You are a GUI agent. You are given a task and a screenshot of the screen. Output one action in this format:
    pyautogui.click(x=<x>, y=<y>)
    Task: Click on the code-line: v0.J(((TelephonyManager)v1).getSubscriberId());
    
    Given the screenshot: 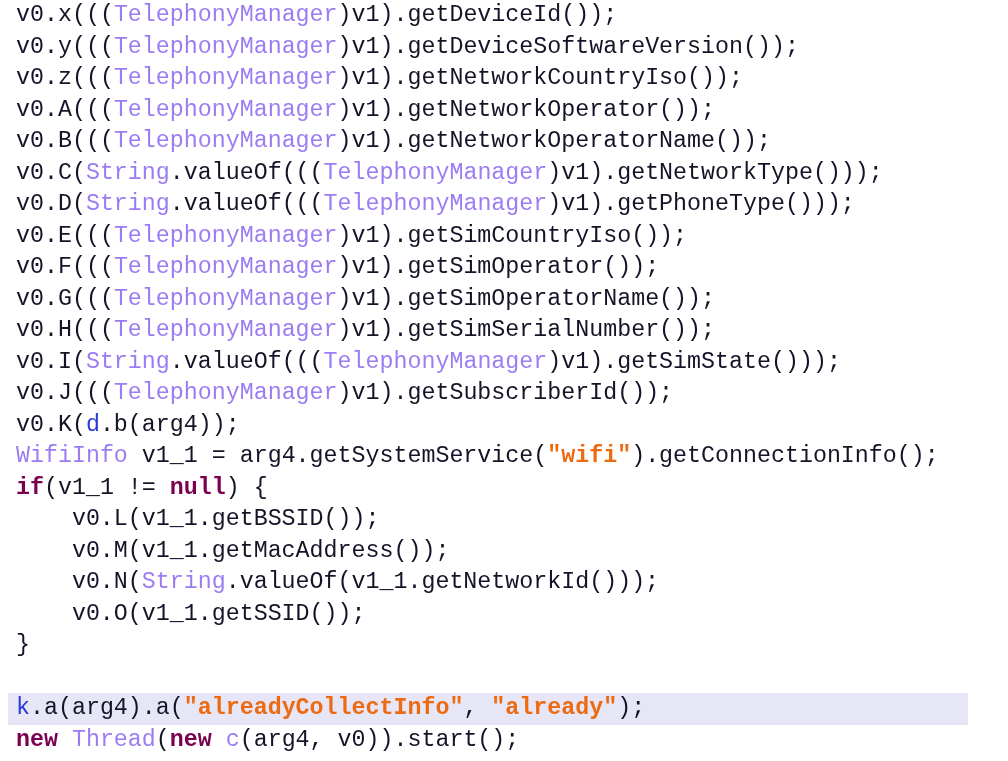 What is the action you would take?
    pyautogui.click(x=345, y=393)
    